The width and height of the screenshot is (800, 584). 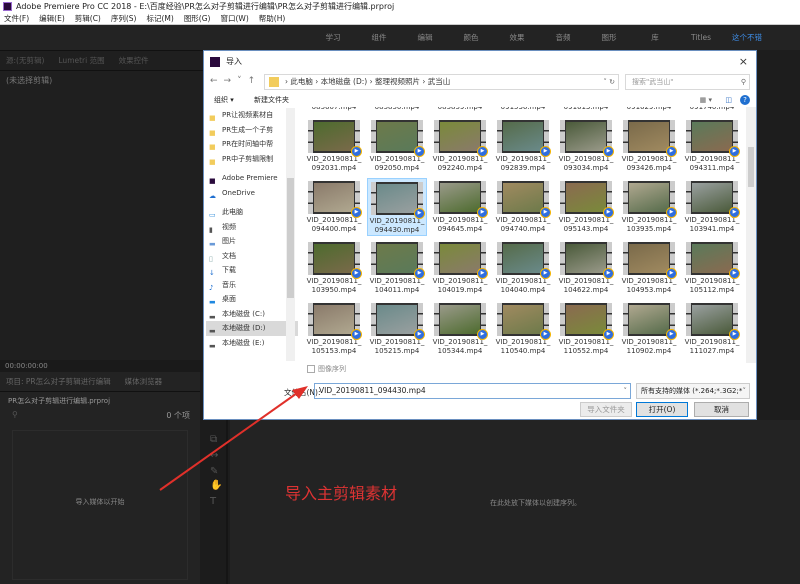 I want to click on import-folder-button: 导入文件夹, so click(x=606, y=409).